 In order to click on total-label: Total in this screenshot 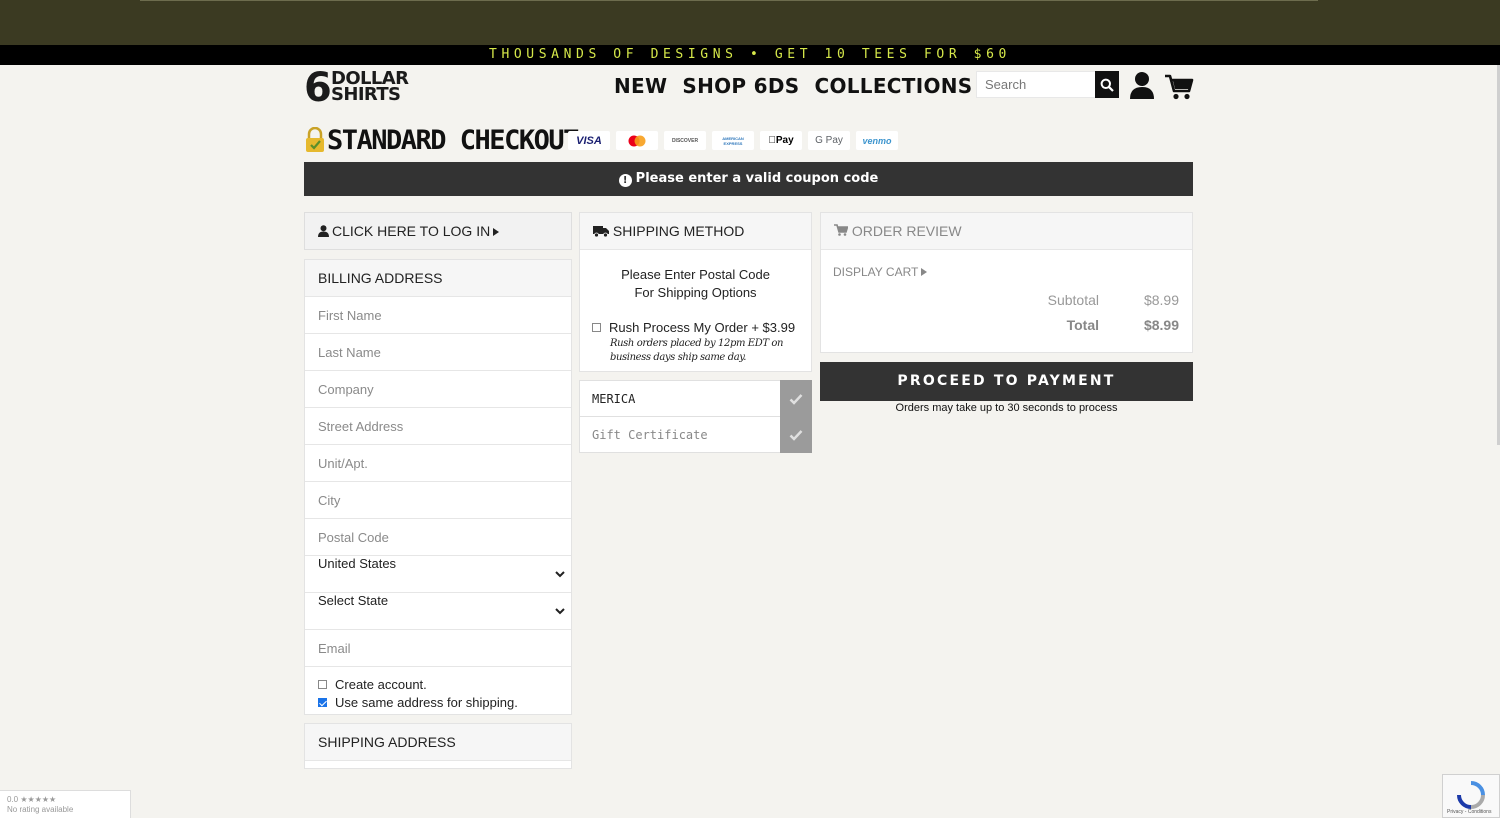, I will do `click(1082, 324)`.